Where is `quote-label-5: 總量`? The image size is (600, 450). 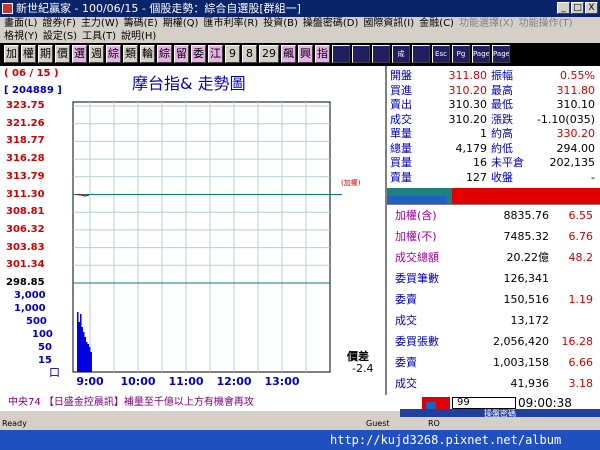 quote-label-5: 總量 is located at coordinates (401, 148).